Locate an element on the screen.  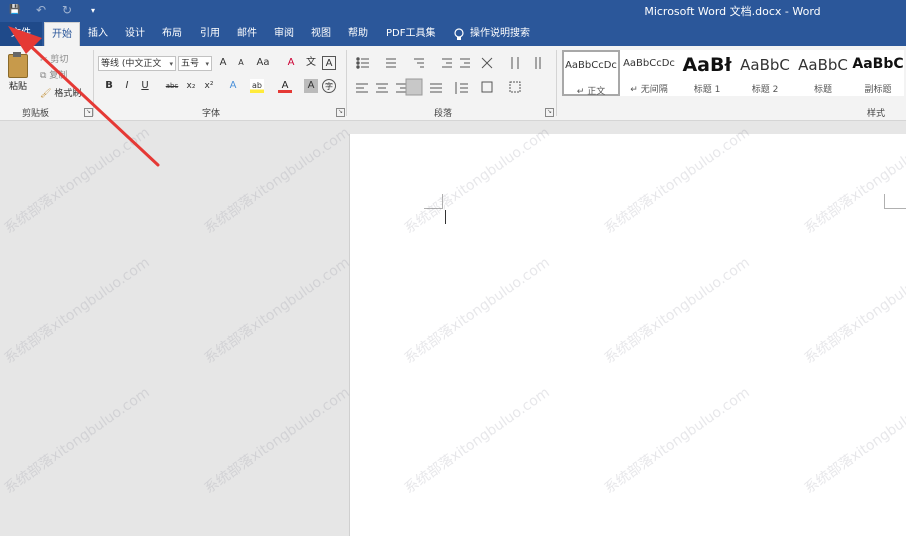
tab-pdf-tools: PDF工具集 is located at coordinates (410, 34).